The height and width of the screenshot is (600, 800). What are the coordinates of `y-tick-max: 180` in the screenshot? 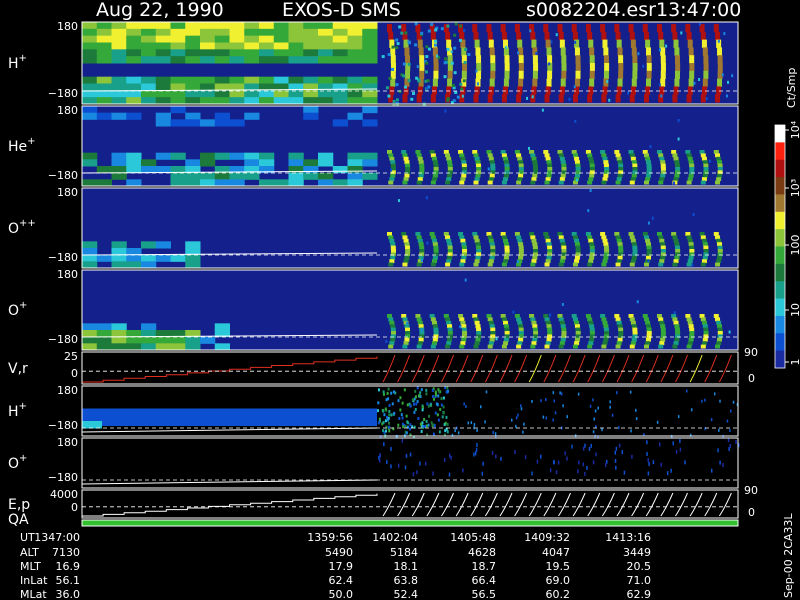 It's located at (67, 274).